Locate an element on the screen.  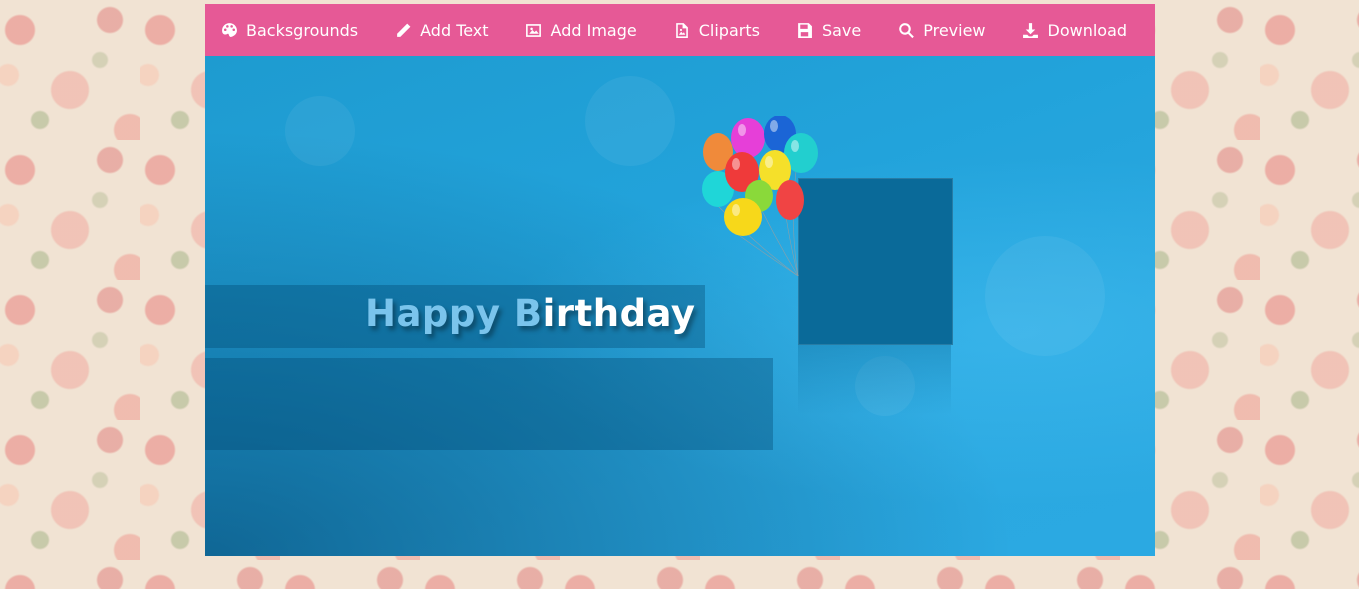
preview-button: Preview is located at coordinates (941, 30).